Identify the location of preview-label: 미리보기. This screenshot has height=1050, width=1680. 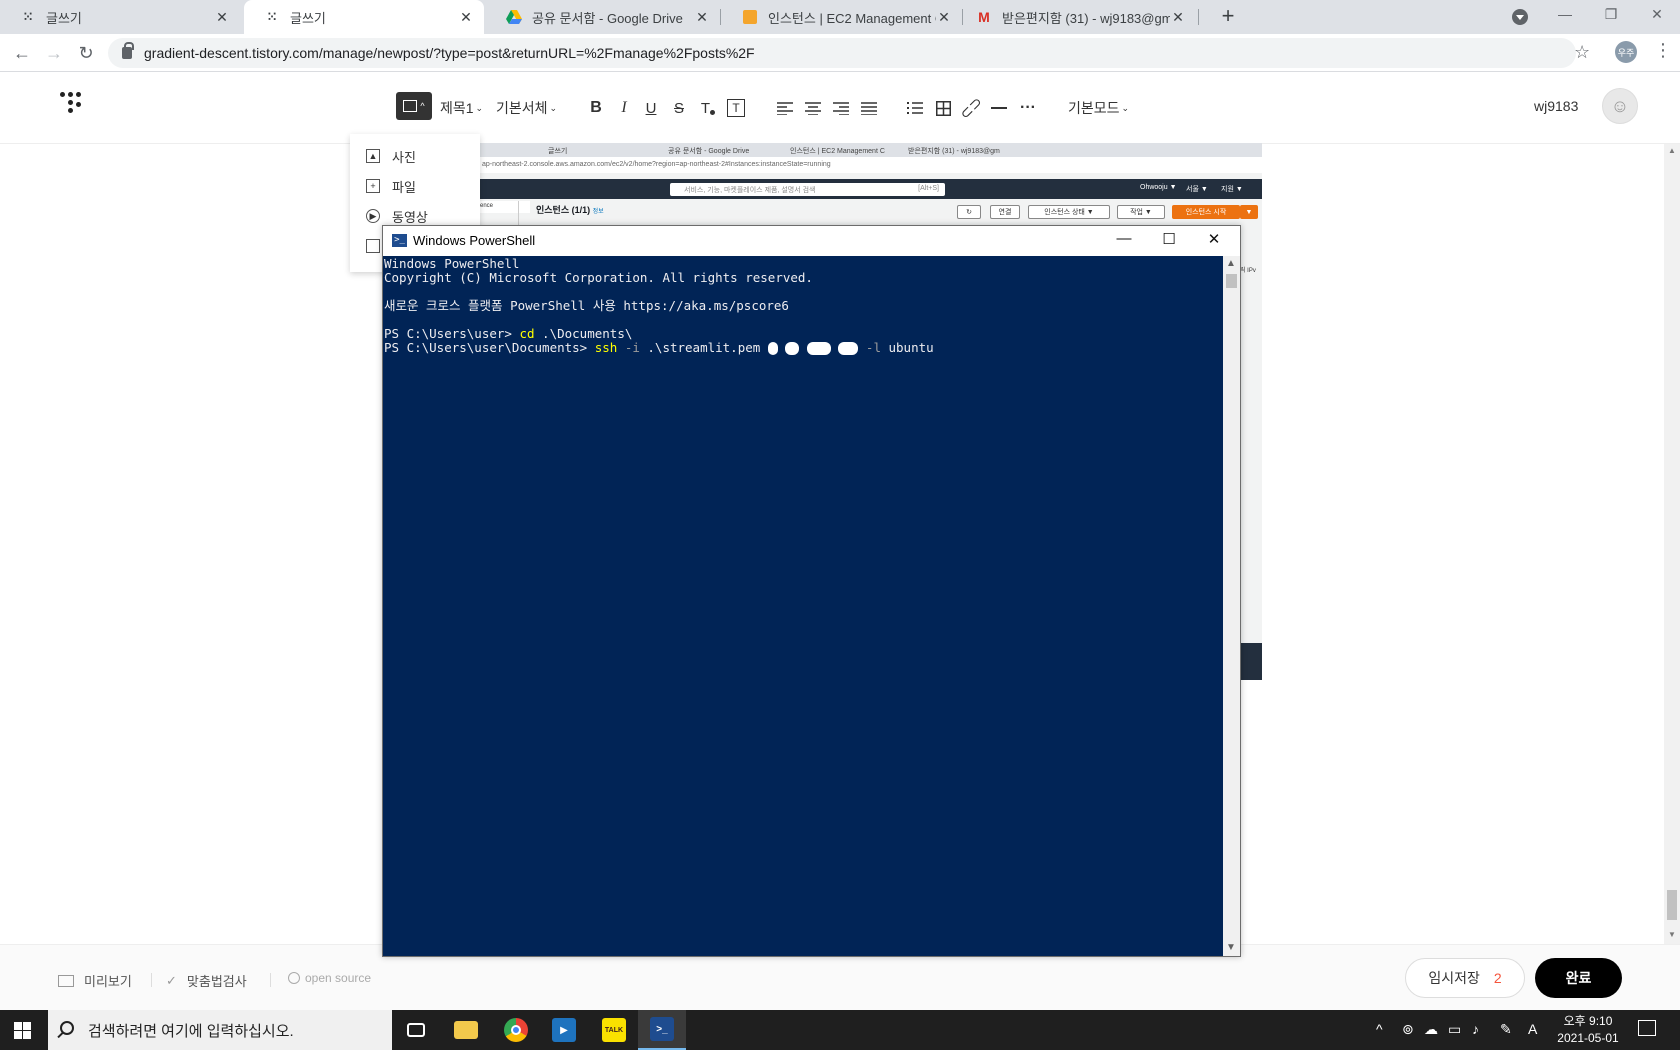
(108, 981).